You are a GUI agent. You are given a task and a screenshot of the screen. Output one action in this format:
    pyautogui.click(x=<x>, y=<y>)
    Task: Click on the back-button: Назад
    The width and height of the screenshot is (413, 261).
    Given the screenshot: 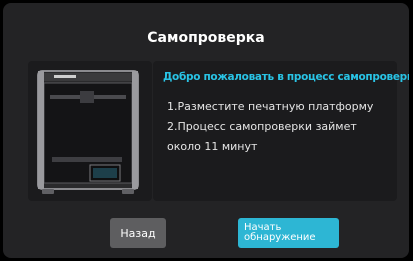 What is the action you would take?
    pyautogui.click(x=138, y=233)
    